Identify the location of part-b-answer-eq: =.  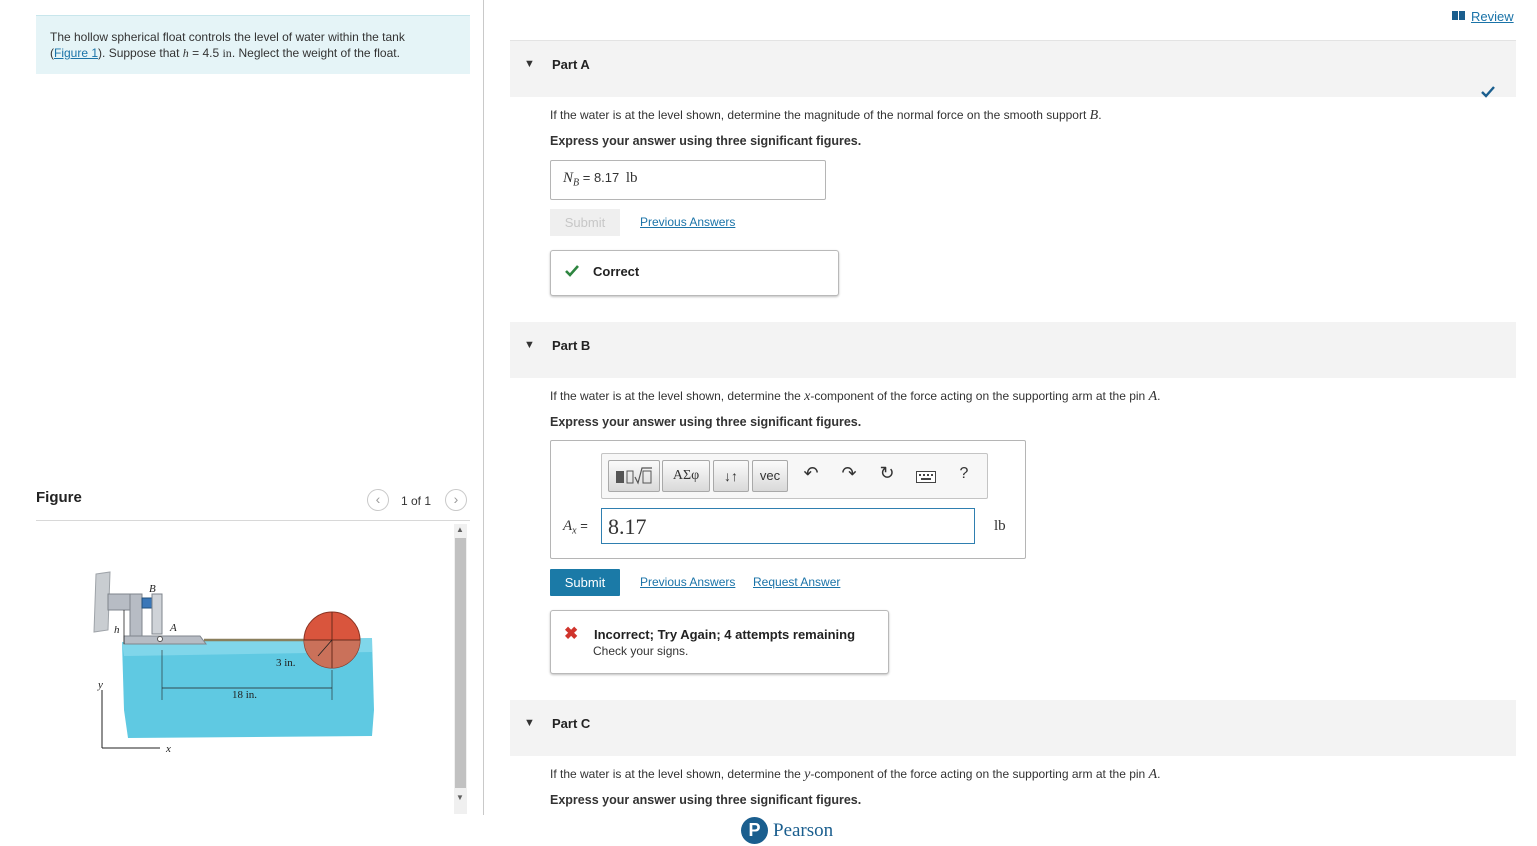
(582, 525).